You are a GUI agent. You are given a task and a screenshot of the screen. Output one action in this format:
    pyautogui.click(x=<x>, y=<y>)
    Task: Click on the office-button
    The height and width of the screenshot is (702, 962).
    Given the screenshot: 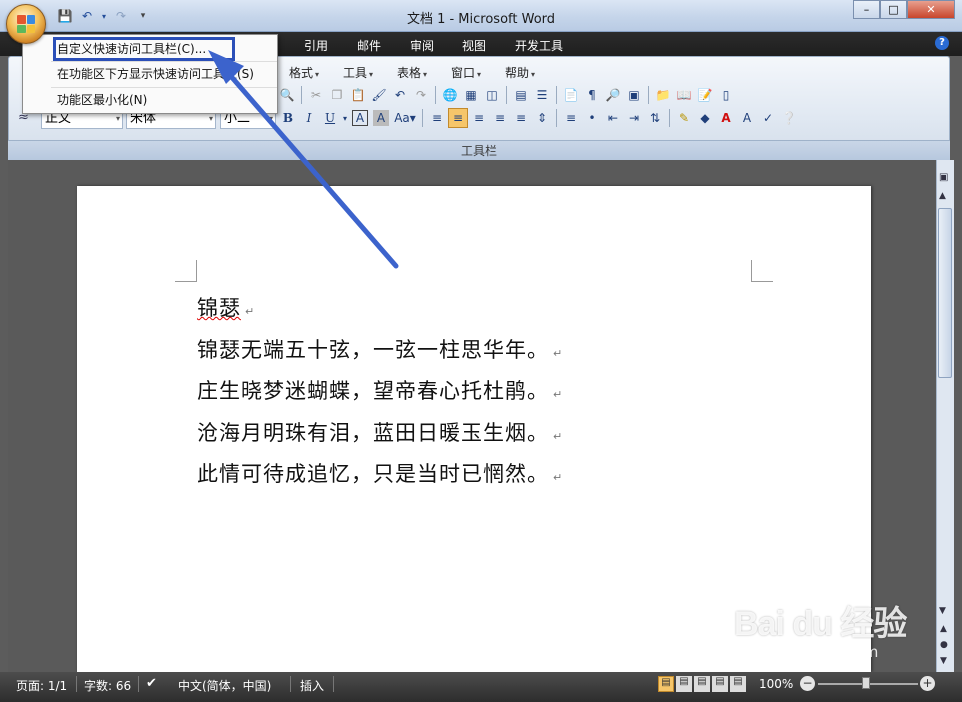 What is the action you would take?
    pyautogui.click(x=26, y=24)
    